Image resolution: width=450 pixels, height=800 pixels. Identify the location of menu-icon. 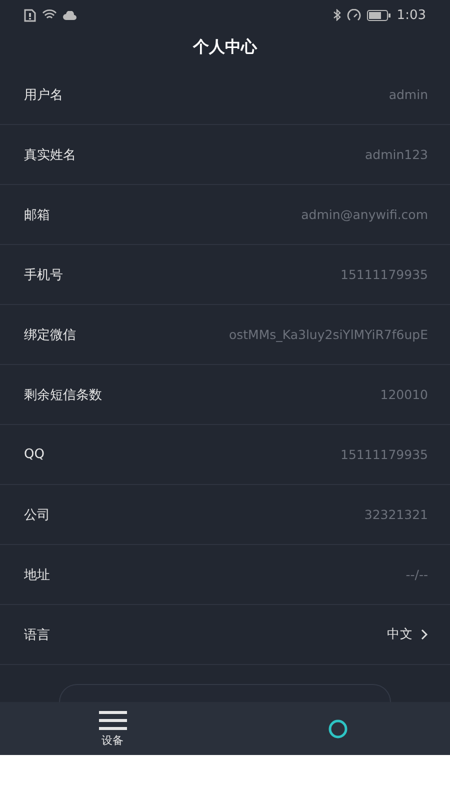
(112, 720).